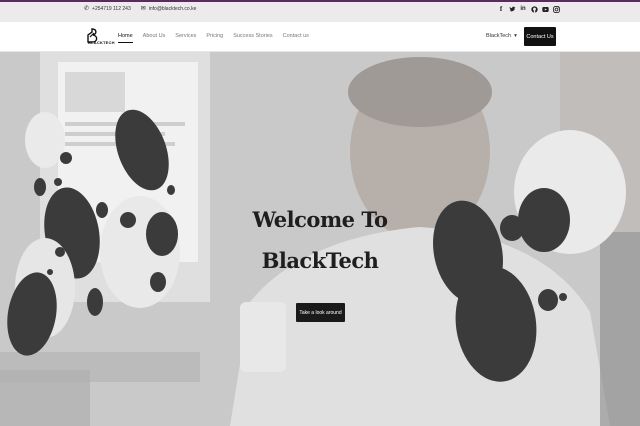 The image size is (640, 426). I want to click on take-a-look-button: Take a look around, so click(320, 312).